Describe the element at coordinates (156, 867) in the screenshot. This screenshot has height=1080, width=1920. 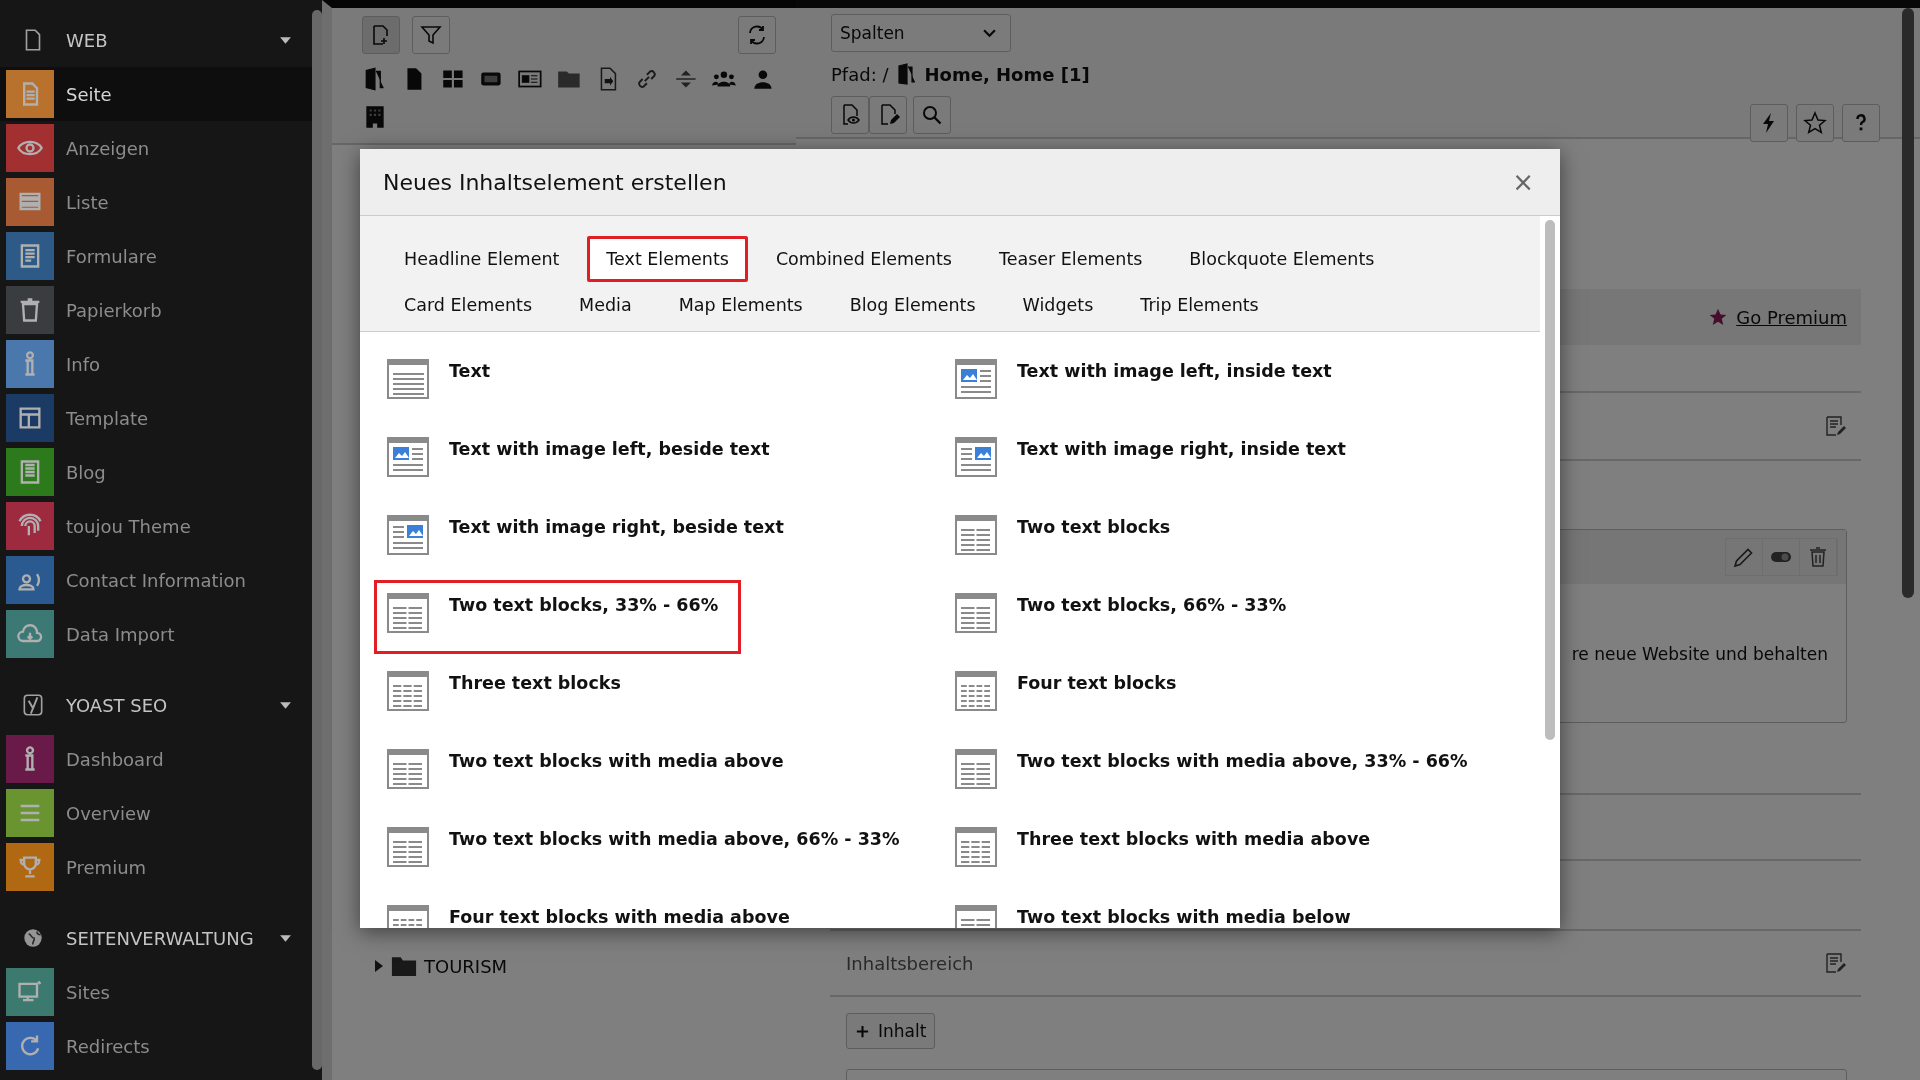
I see `sidebar-item: Premium` at that location.